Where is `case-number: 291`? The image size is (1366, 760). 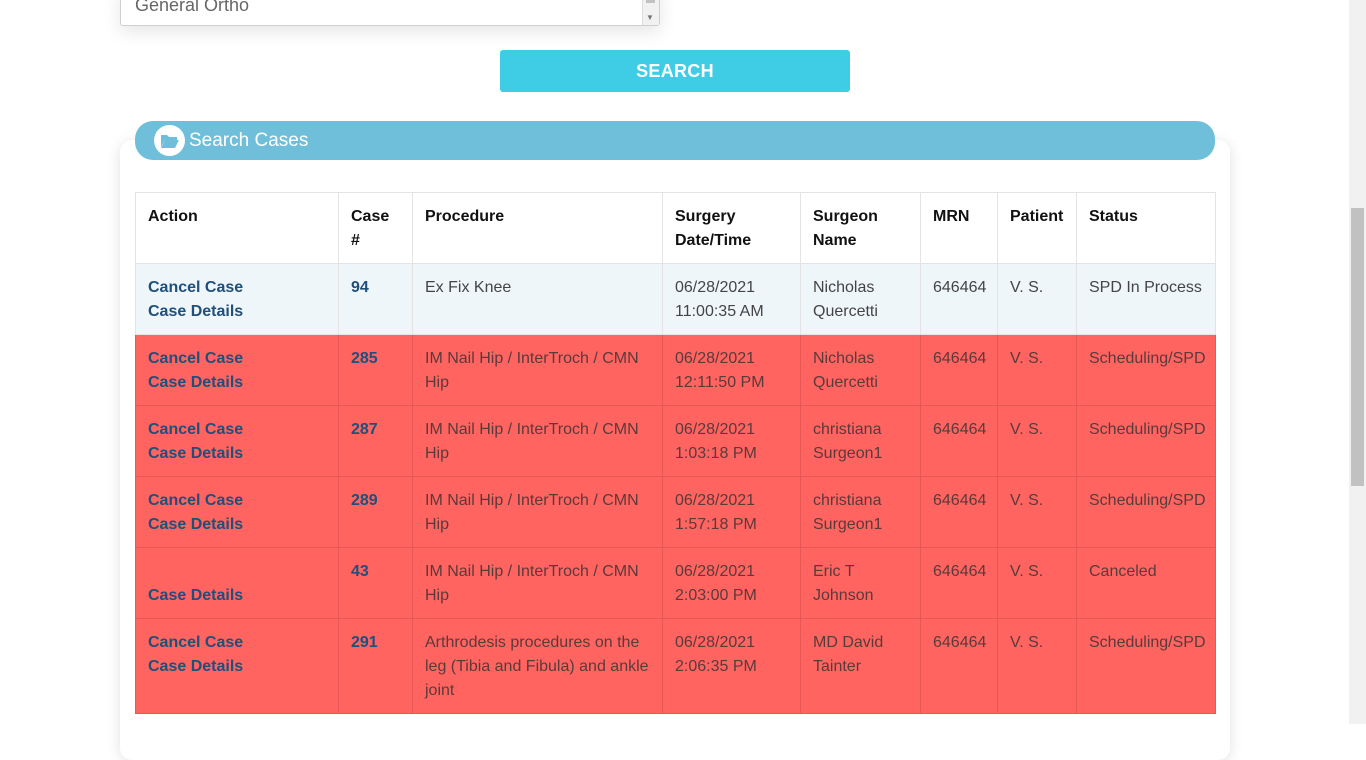
case-number: 291 is located at coordinates (364, 642).